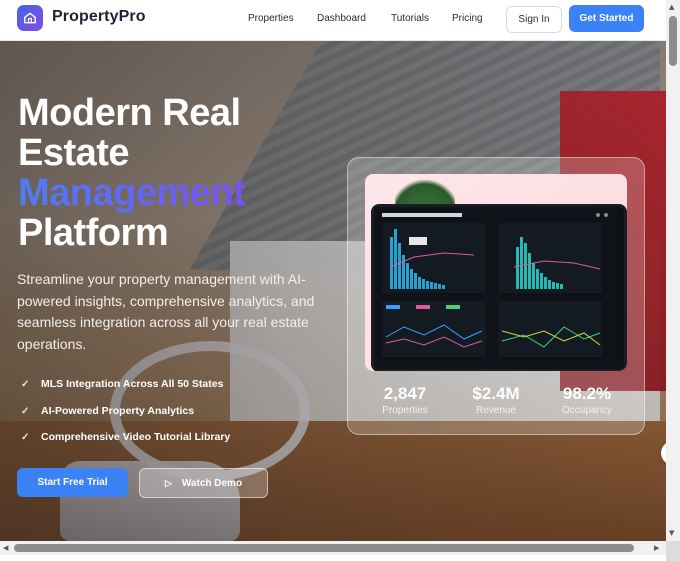 The image size is (680, 561). Describe the element at coordinates (93, 233) in the screenshot. I see `hero-title-line: Platform` at that location.